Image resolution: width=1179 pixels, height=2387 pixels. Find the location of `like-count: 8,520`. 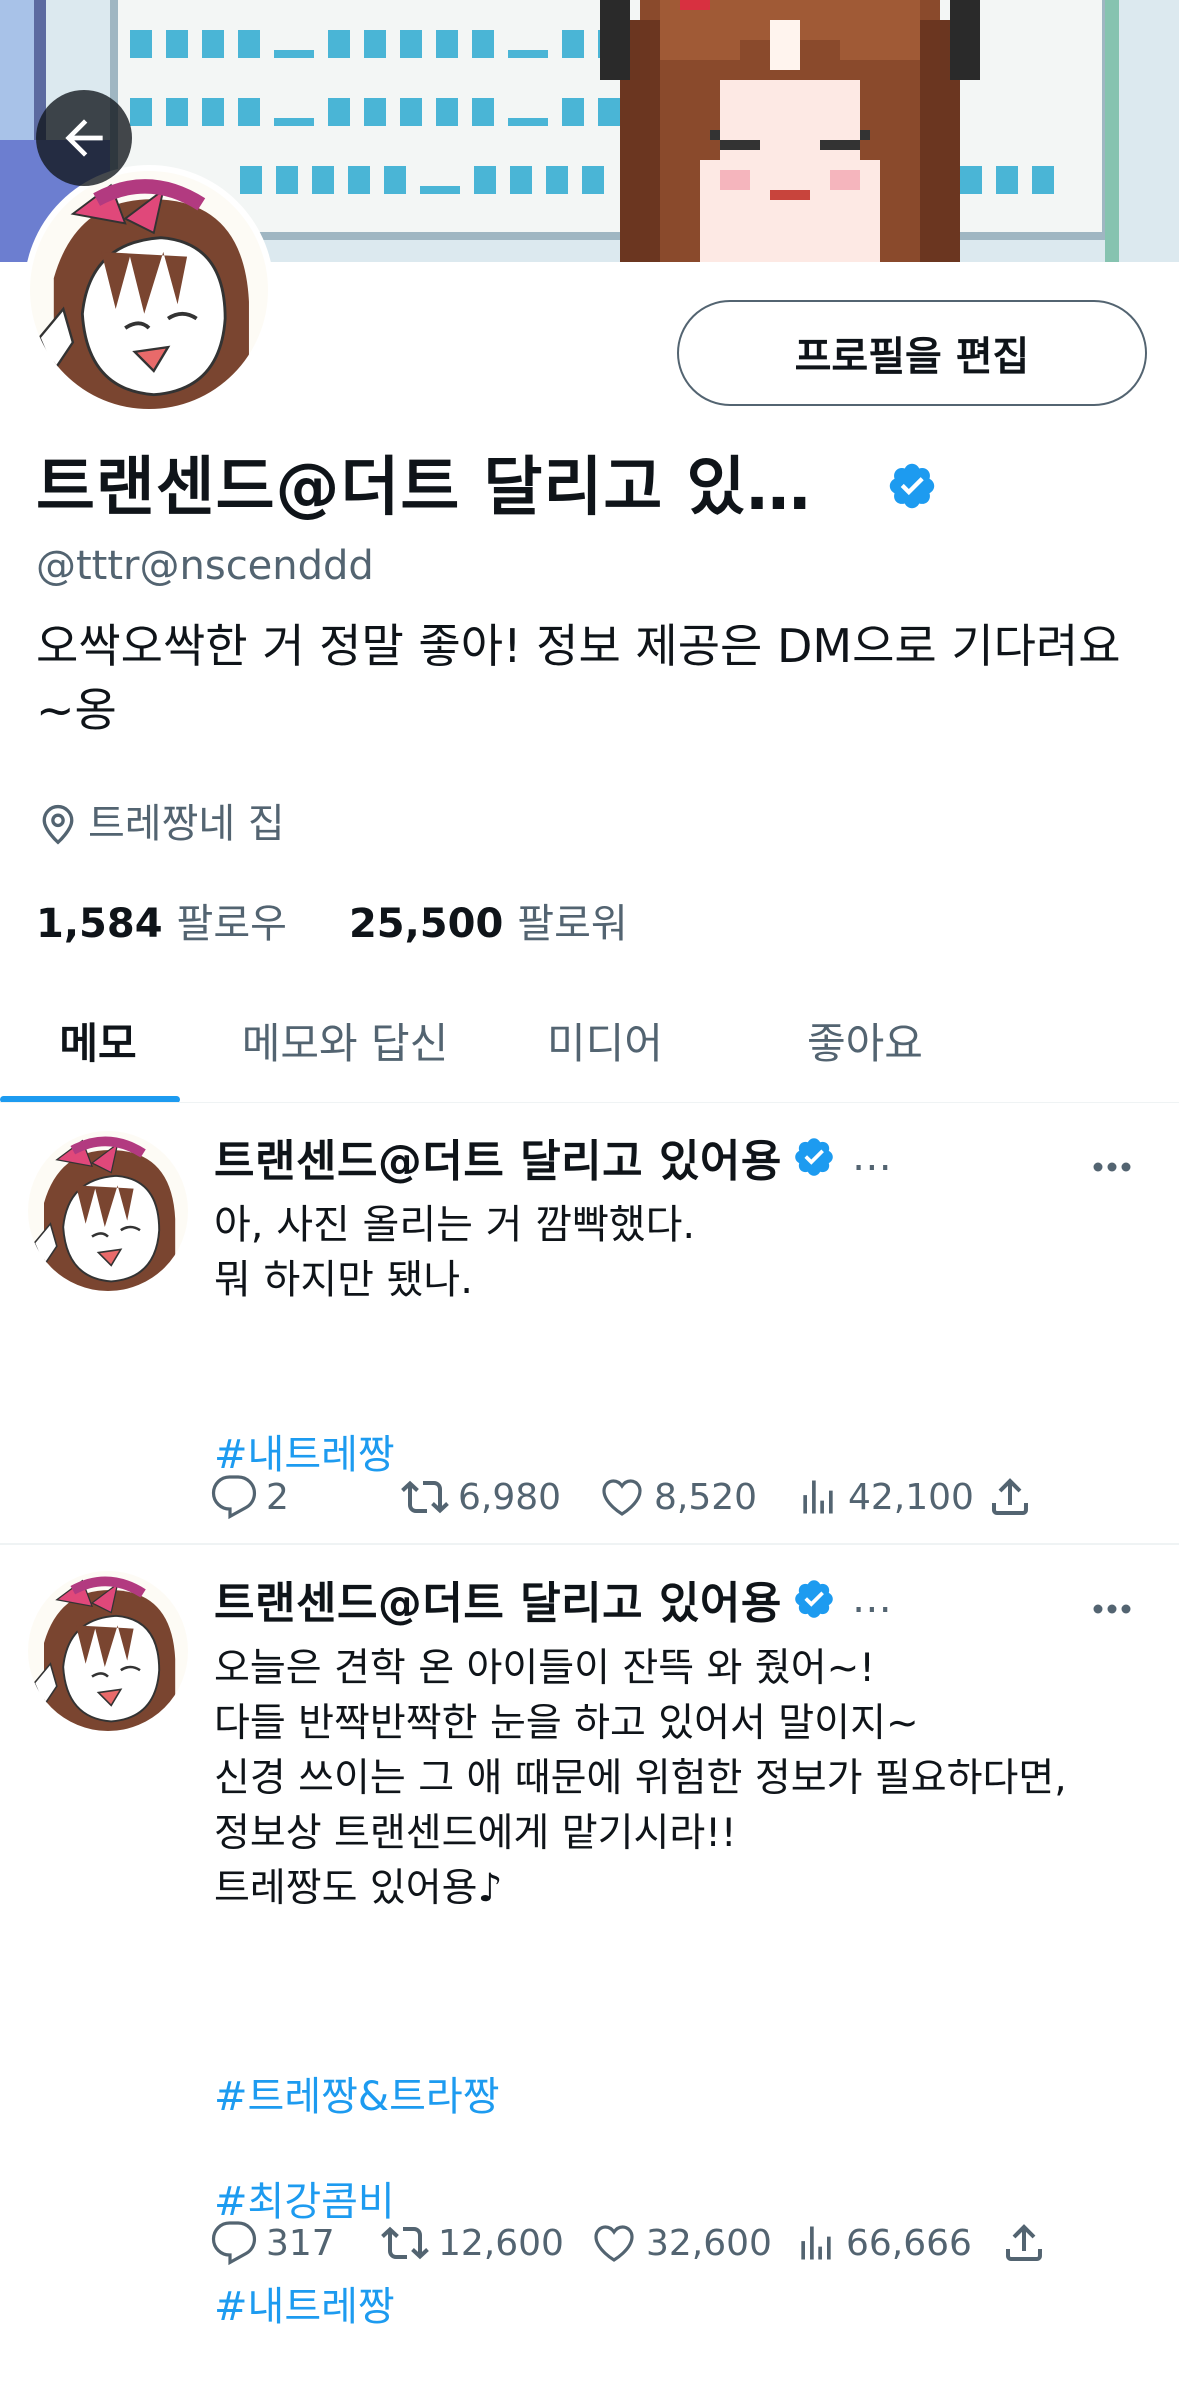

like-count: 8,520 is located at coordinates (706, 1497).